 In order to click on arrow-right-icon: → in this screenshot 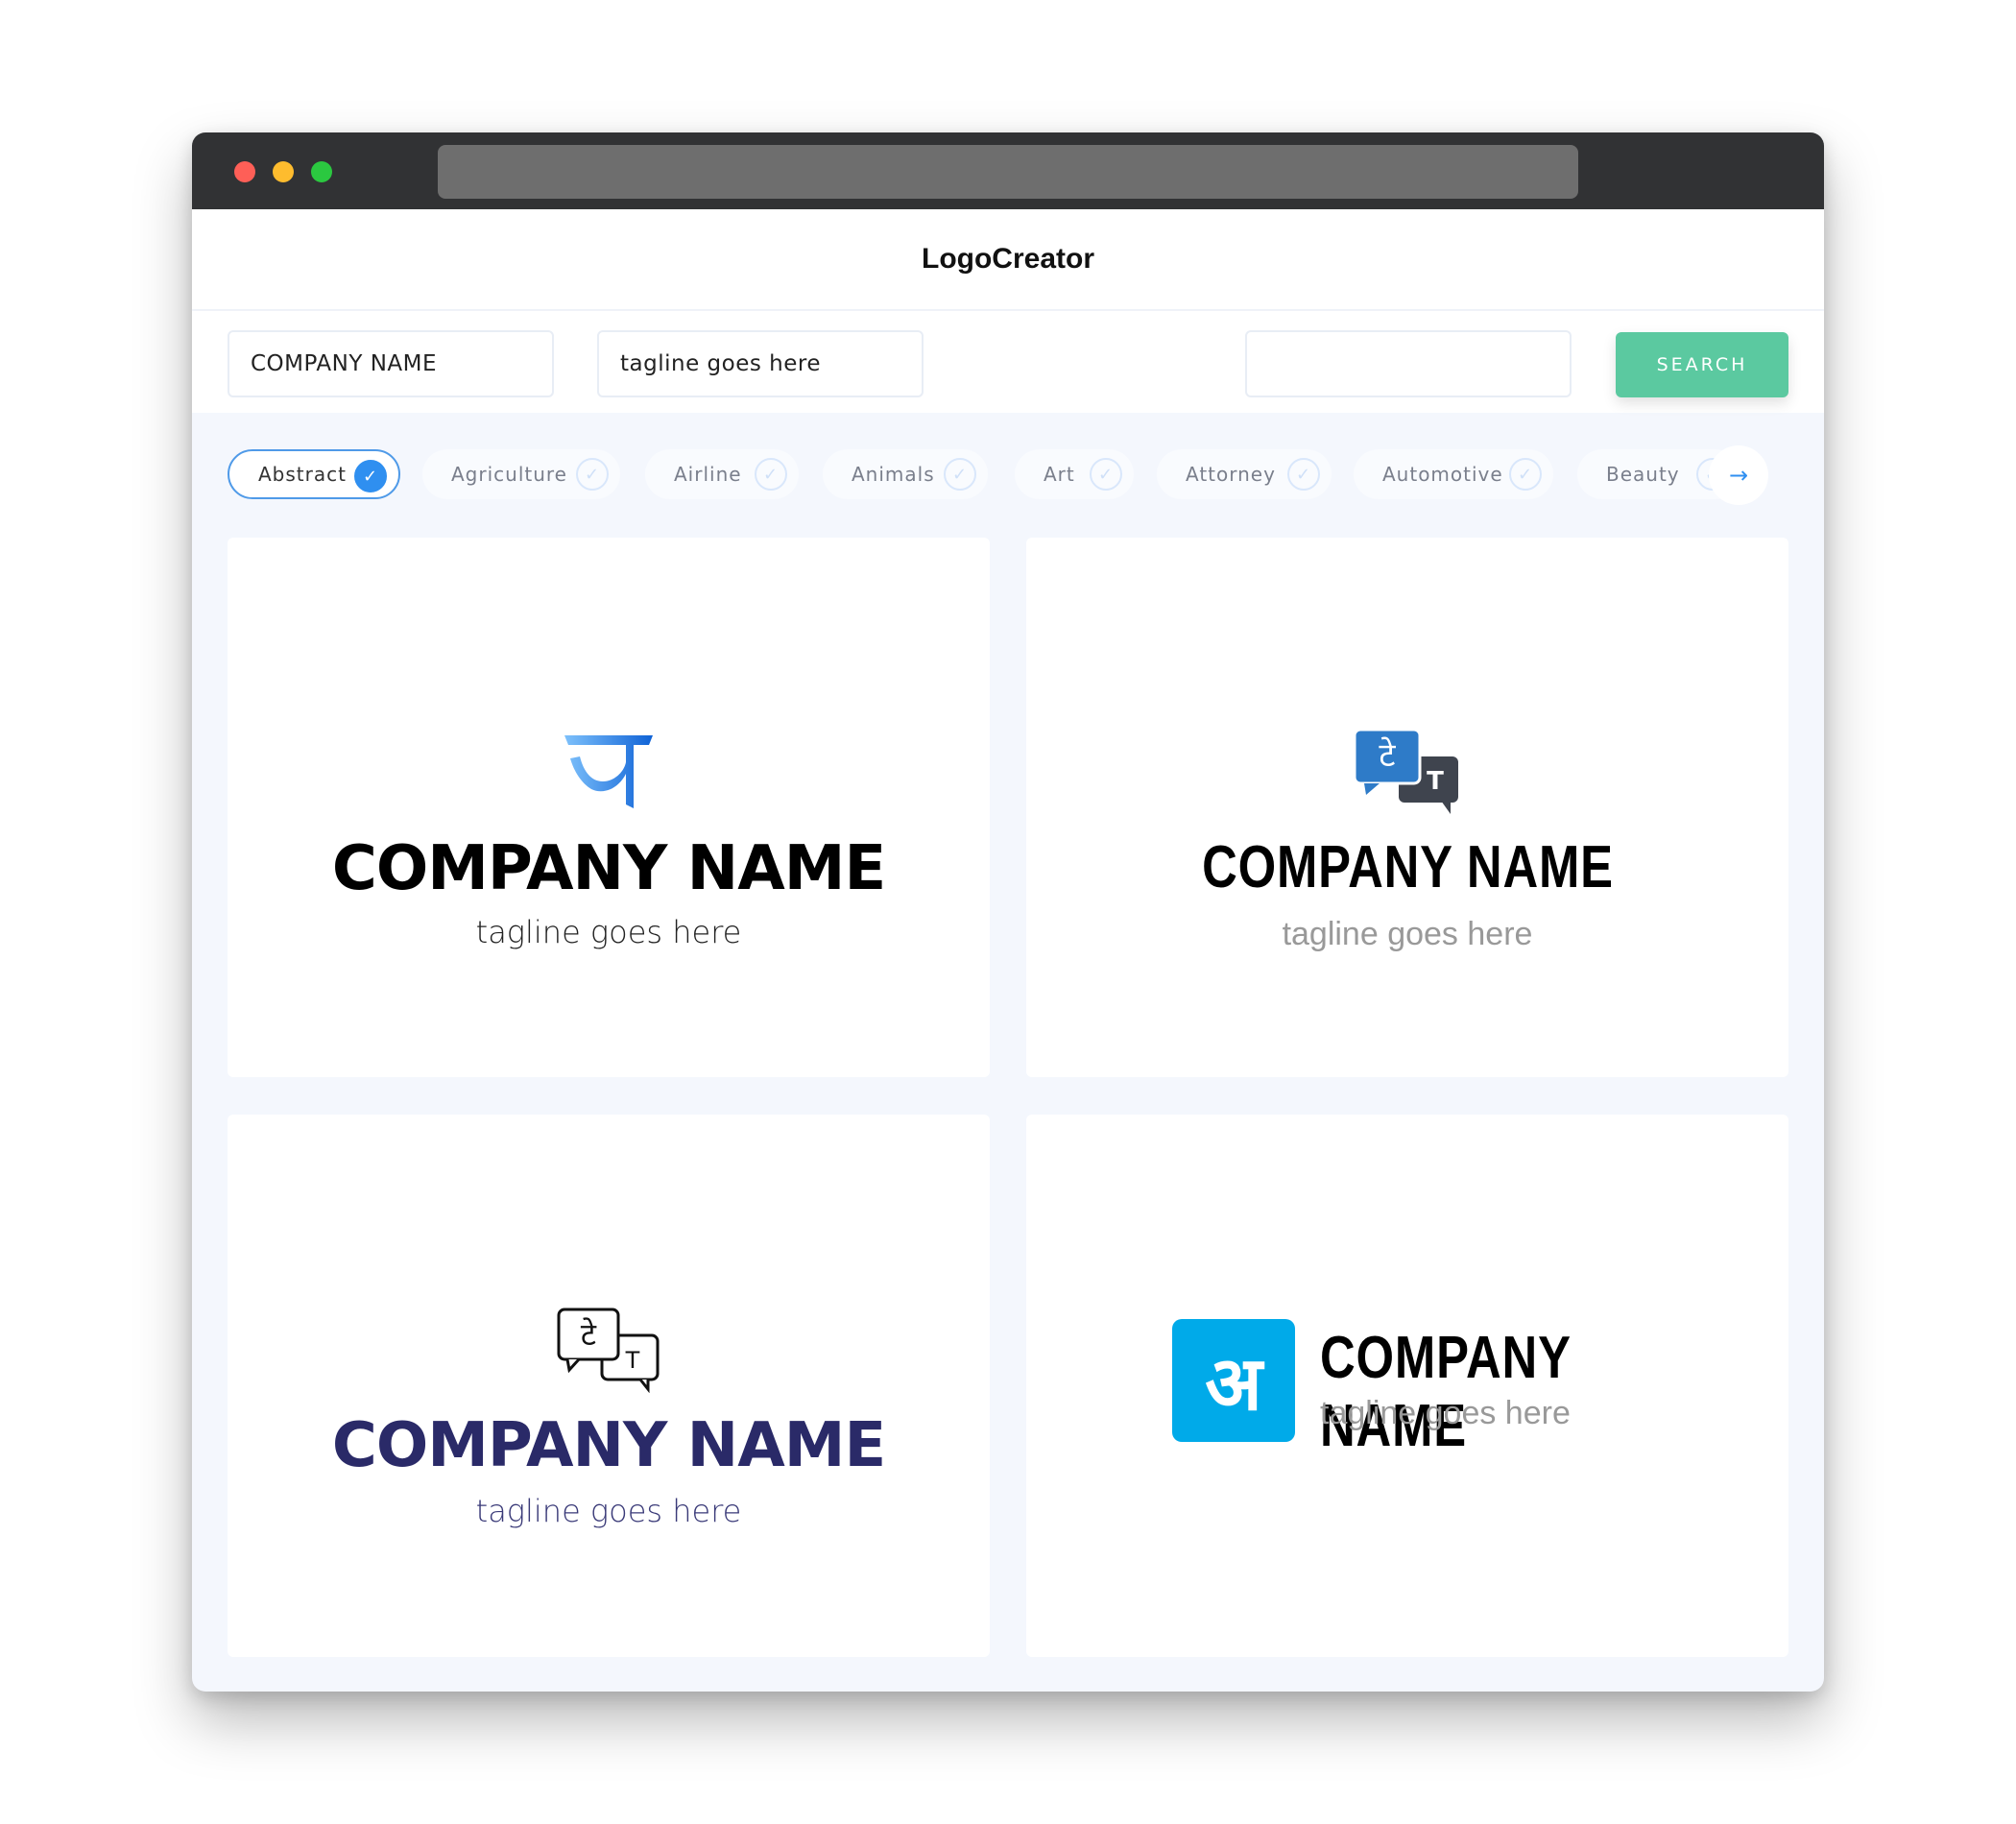, I will do `click(1739, 476)`.